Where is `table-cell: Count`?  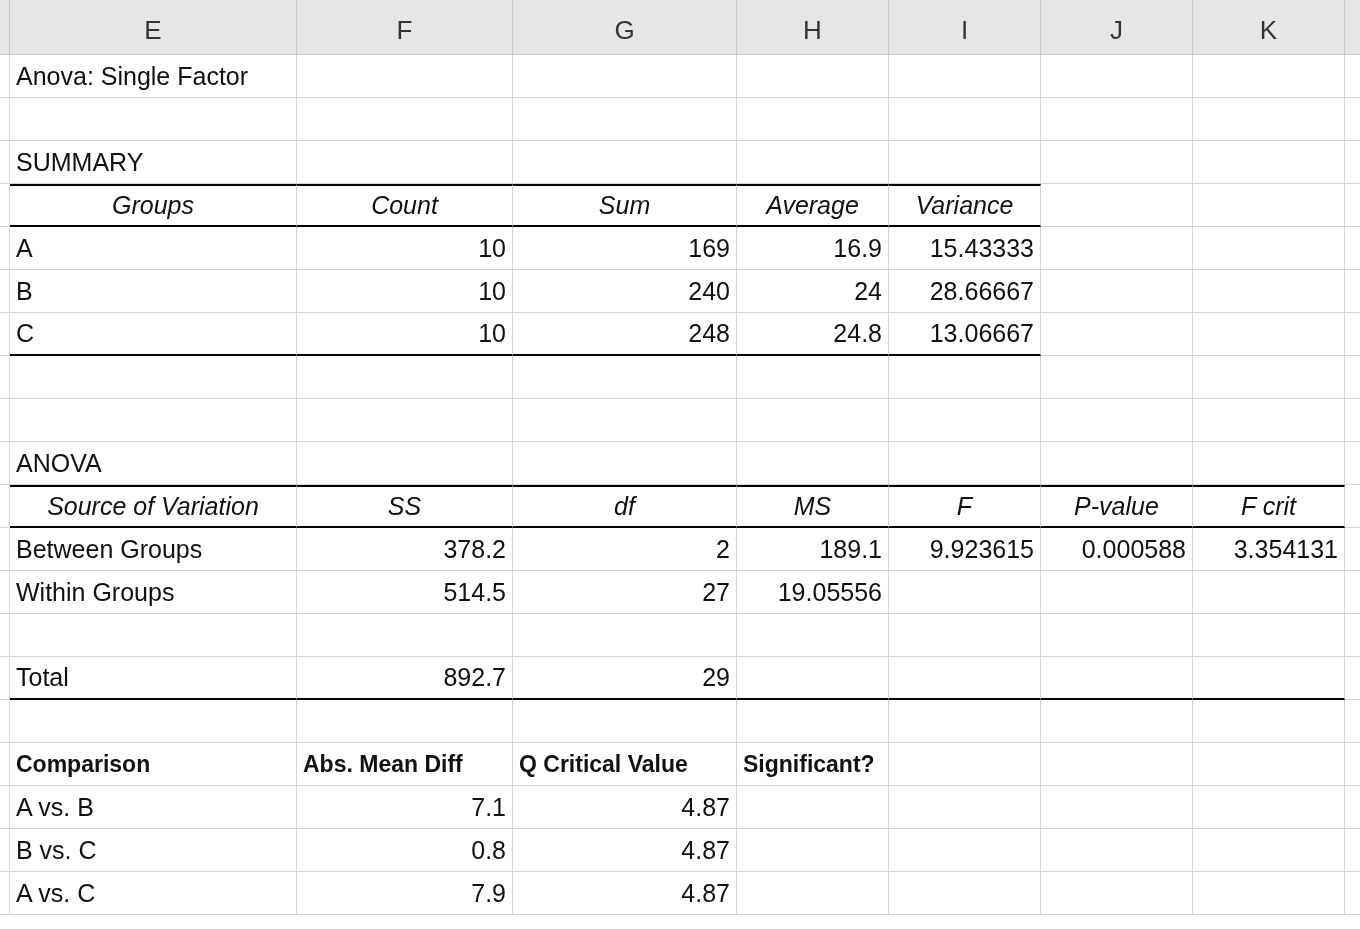
table-cell: Count is located at coordinates (405, 205).